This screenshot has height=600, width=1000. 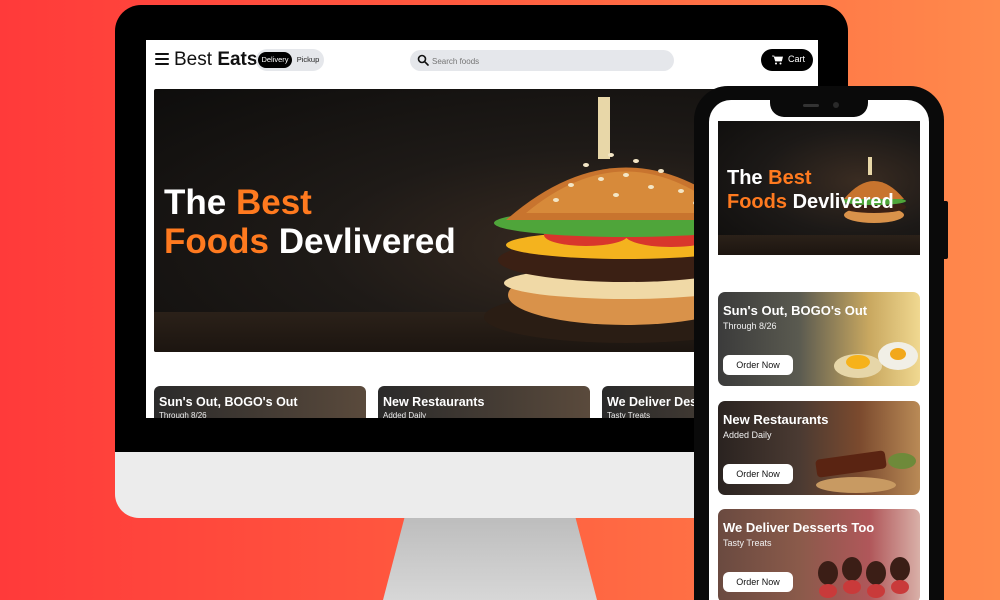 I want to click on brand-prefix: Best, so click(x=193, y=59).